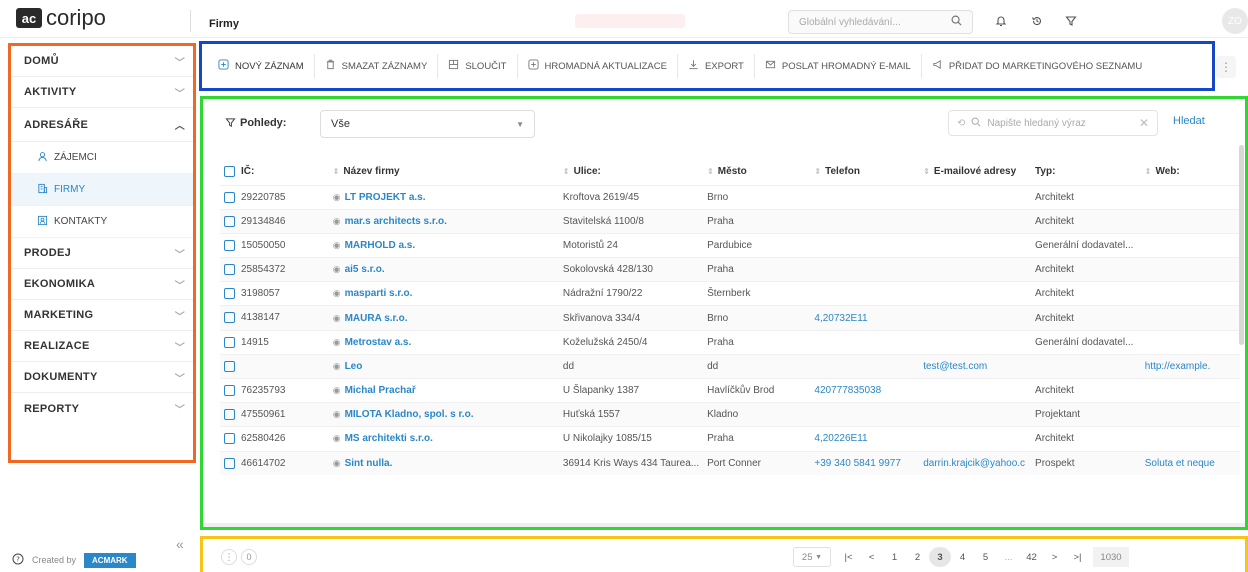 The width and height of the screenshot is (1248, 572). What do you see at coordinates (1144, 123) in the screenshot?
I see `clear-icon: ✕` at bounding box center [1144, 123].